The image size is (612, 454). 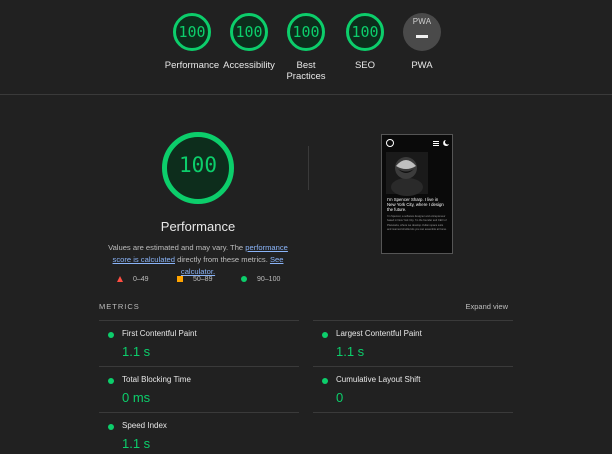 What do you see at coordinates (136, 397) in the screenshot?
I see `metric-value: 0 ms` at bounding box center [136, 397].